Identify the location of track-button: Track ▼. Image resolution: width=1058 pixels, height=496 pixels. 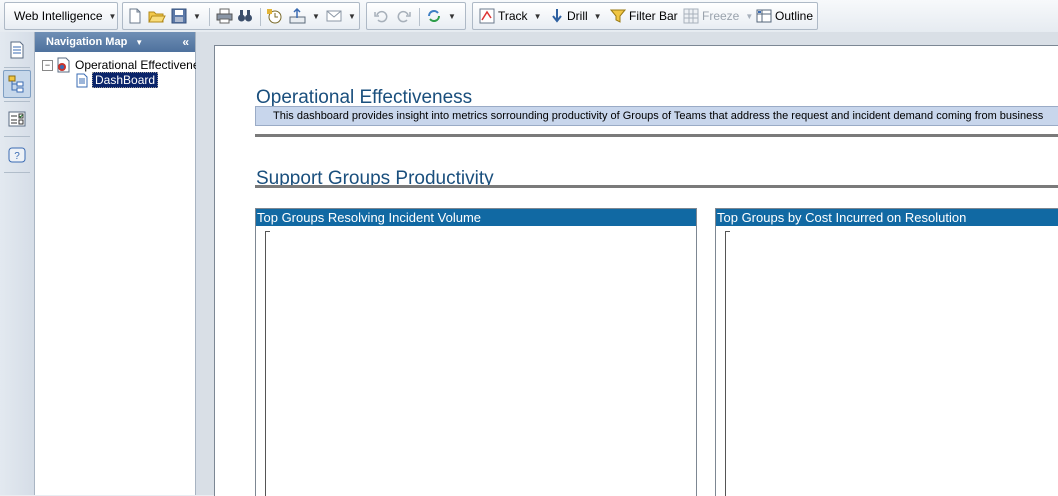
(510, 16).